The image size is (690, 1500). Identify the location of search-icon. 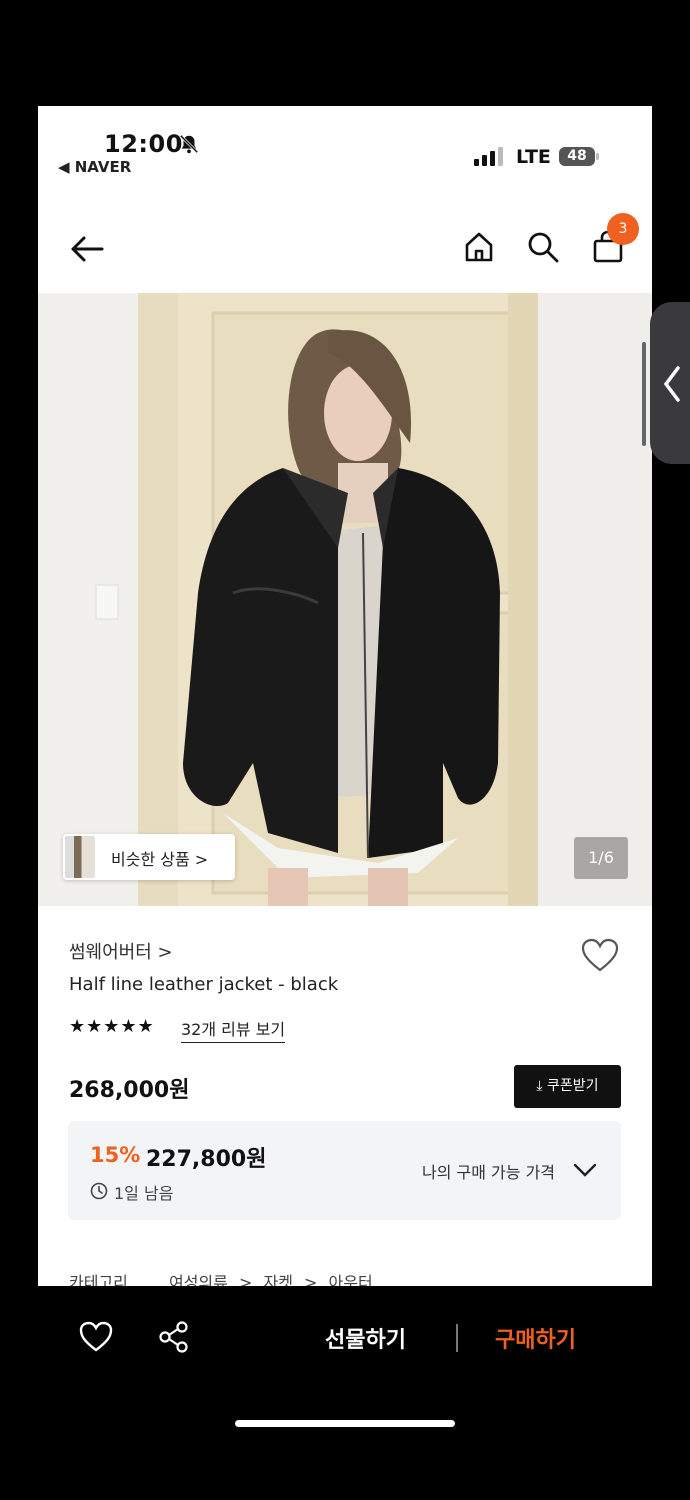
(543, 247).